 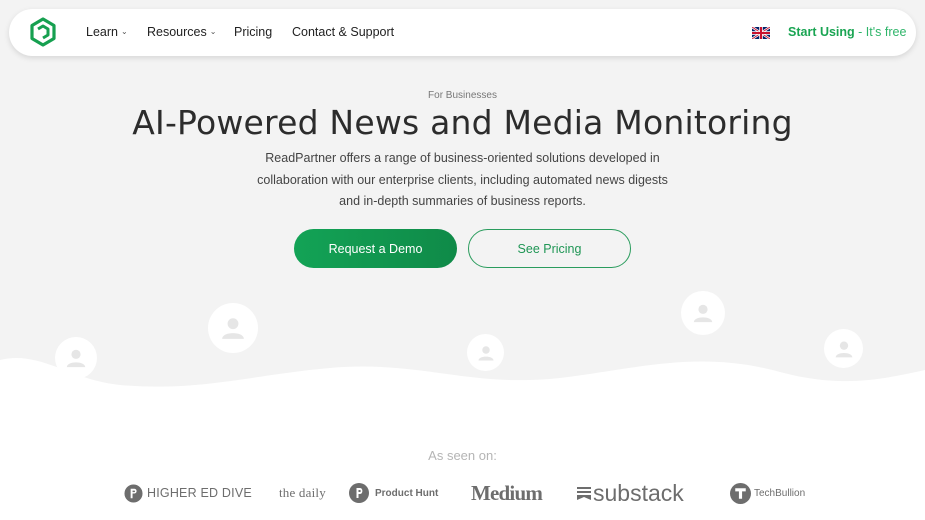 I want to click on see-pricing-label: See Pricing, so click(x=549, y=248).